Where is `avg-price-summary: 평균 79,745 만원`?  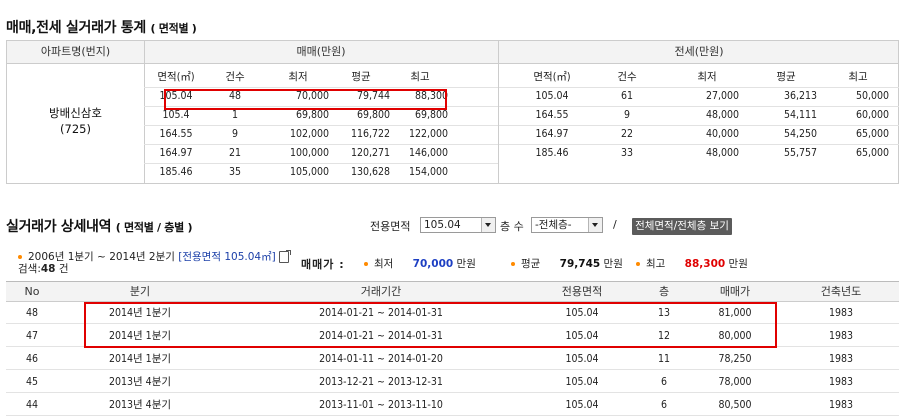 avg-price-summary: 평균 79,745 만원 is located at coordinates (567, 263).